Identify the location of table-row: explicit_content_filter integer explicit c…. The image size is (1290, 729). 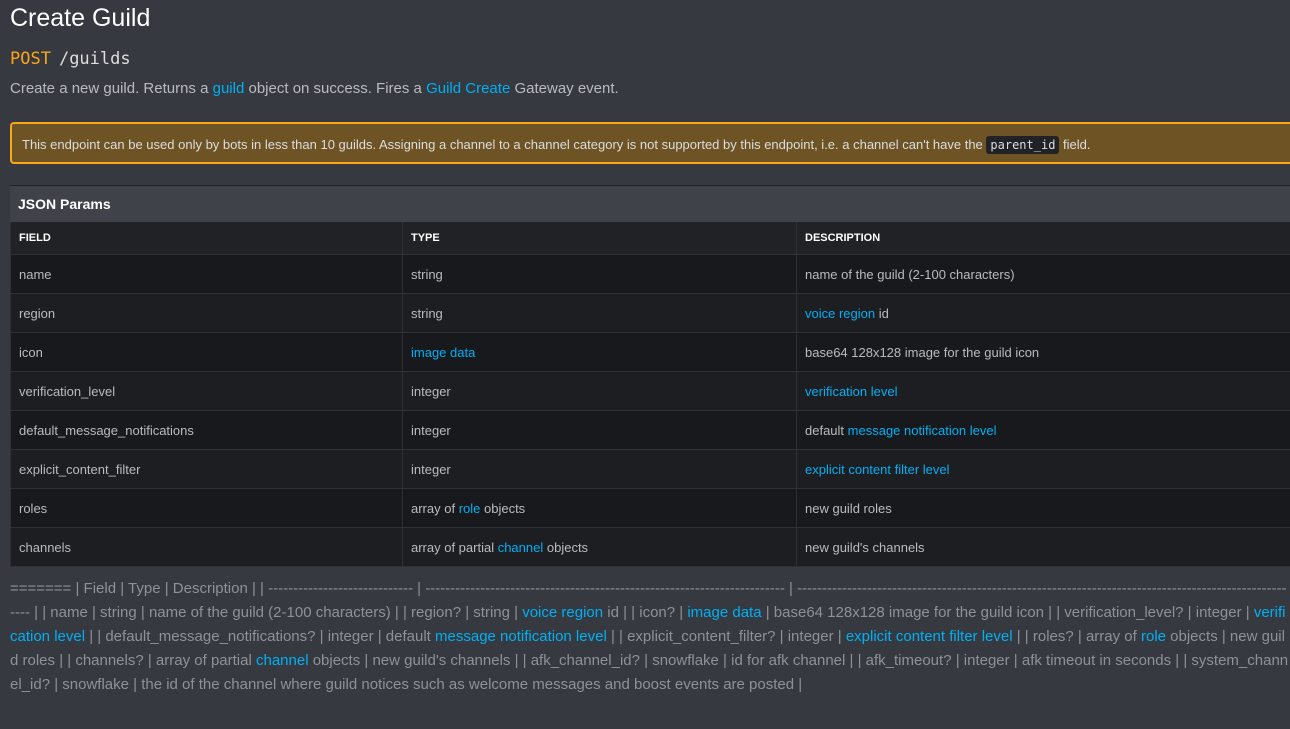
(650, 469).